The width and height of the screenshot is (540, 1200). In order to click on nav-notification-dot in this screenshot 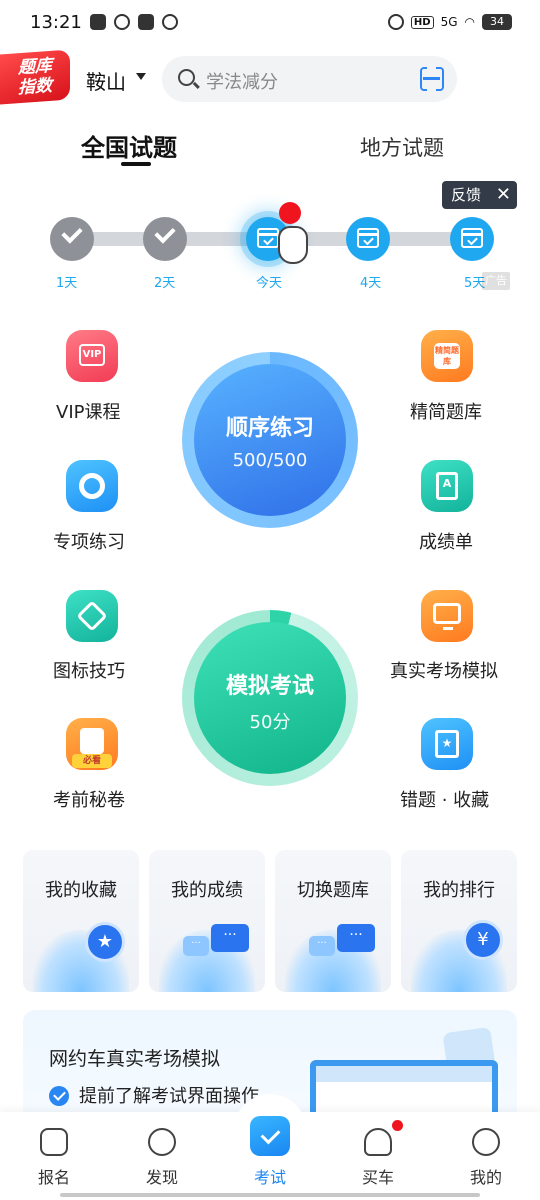, I will do `click(397, 1125)`.